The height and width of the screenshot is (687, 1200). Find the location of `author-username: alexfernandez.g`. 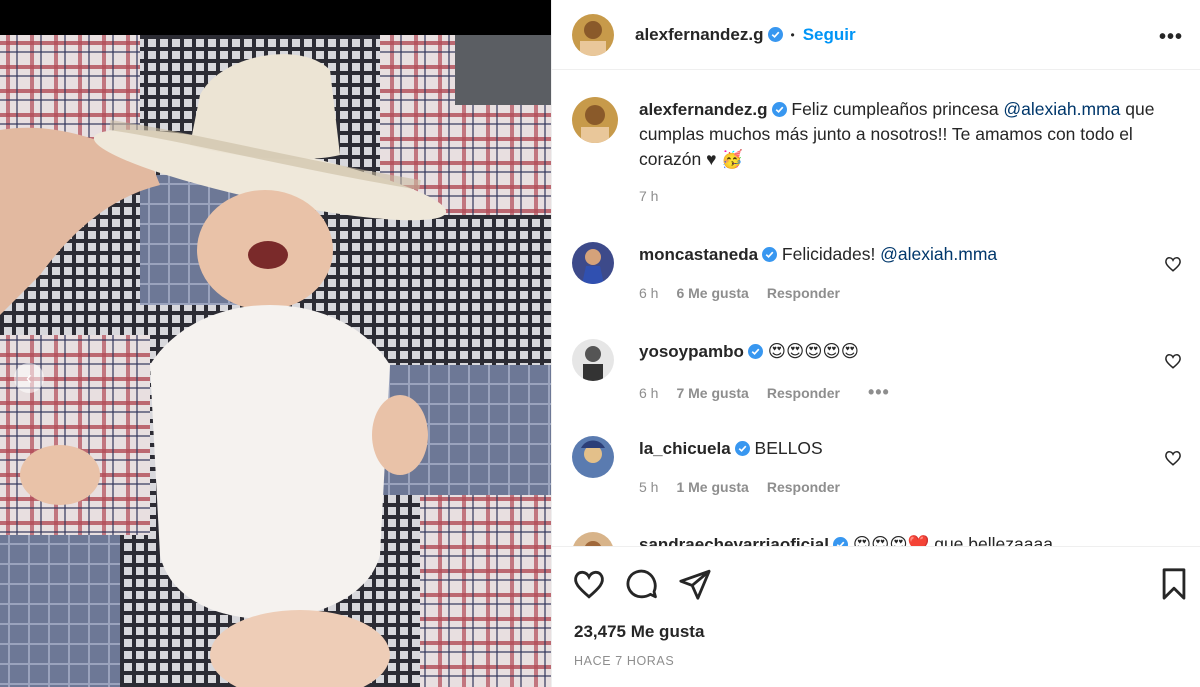

author-username: alexfernandez.g is located at coordinates (699, 35).